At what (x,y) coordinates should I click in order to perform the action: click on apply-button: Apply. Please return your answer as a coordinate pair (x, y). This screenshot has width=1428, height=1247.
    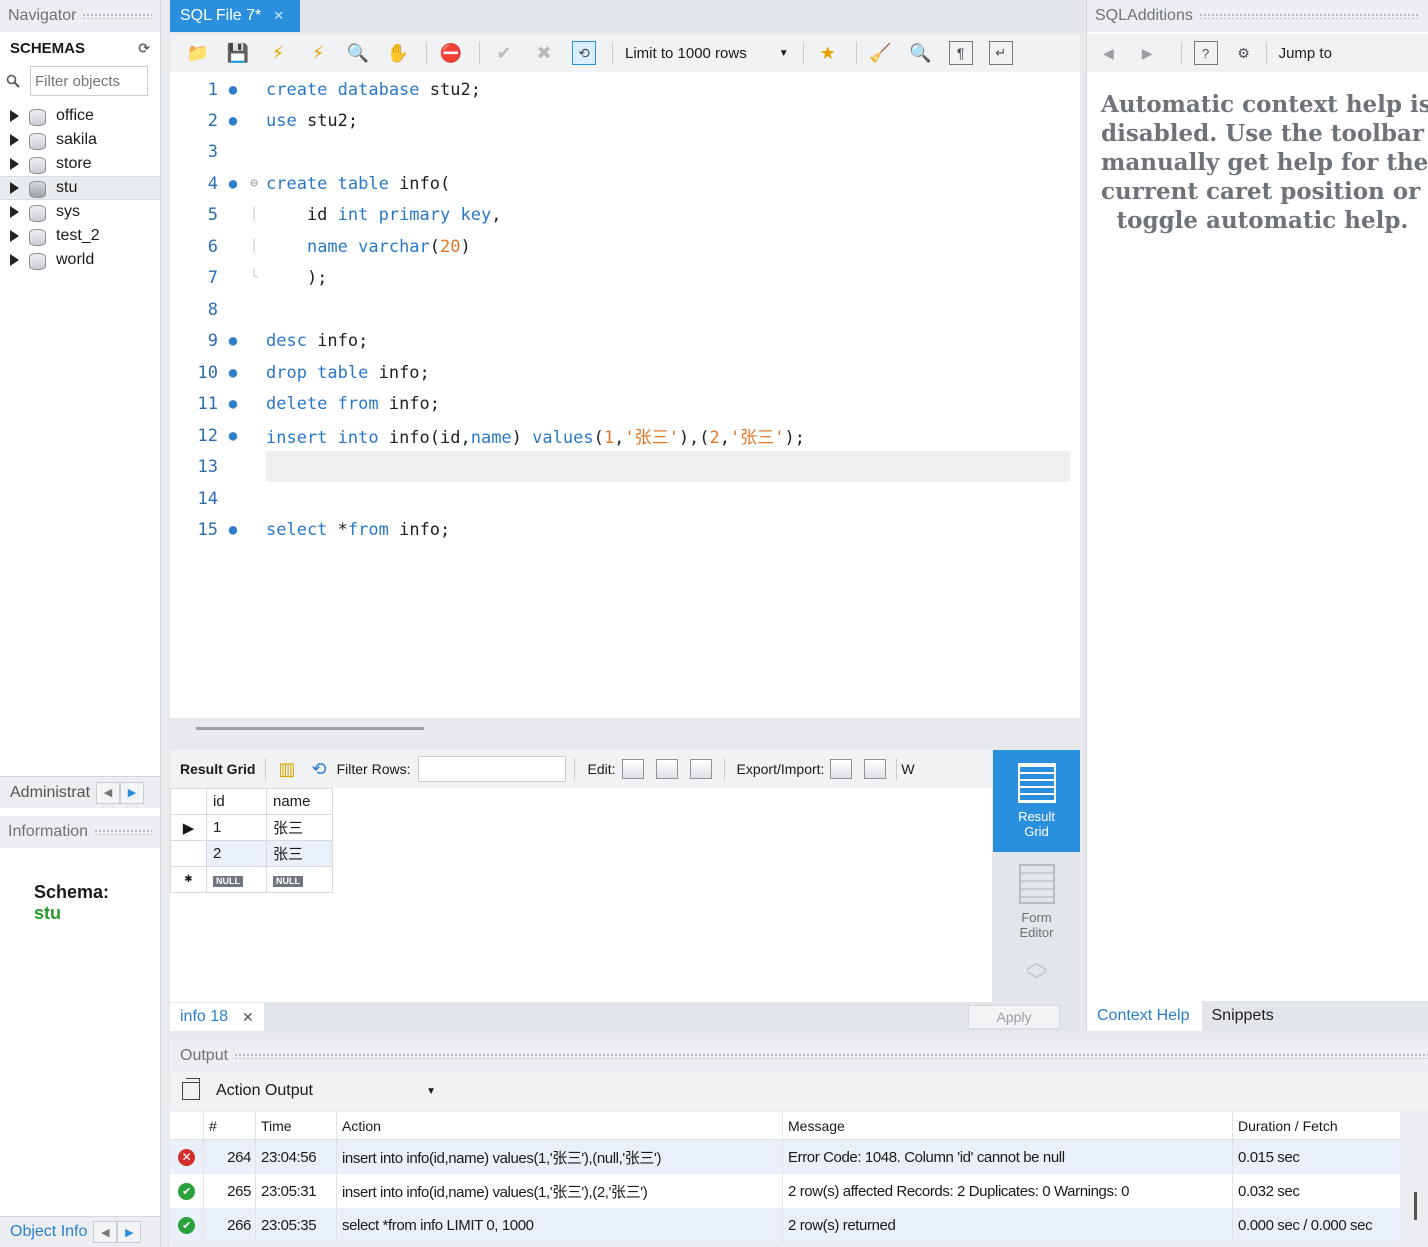
    Looking at the image, I should click on (1014, 1017).